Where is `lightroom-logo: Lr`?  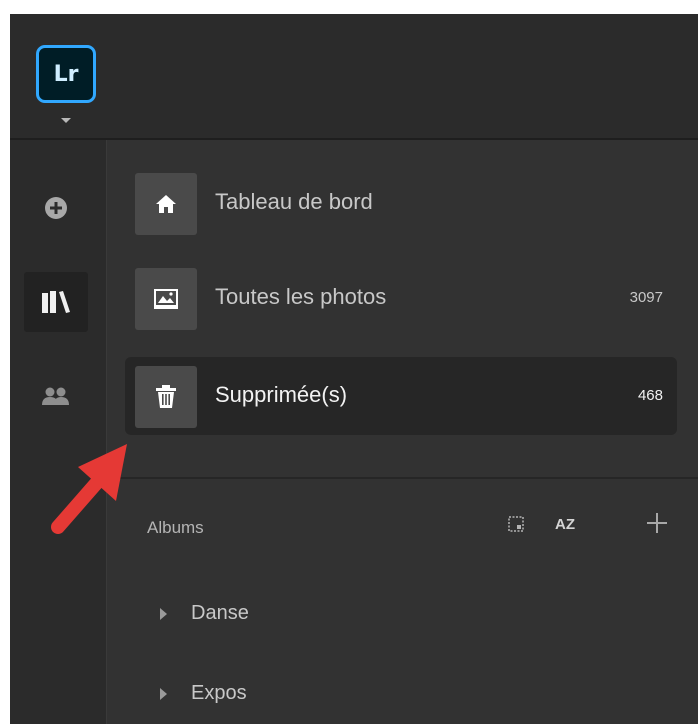 lightroom-logo: Lr is located at coordinates (66, 74).